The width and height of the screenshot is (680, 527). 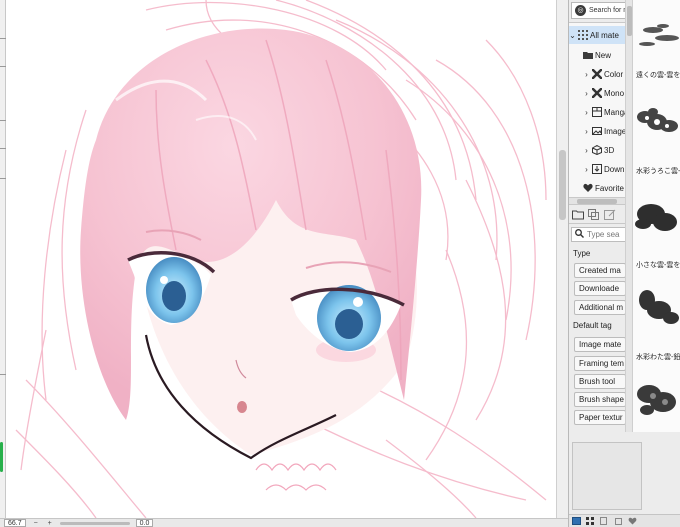 I want to click on chevron-down-icon: ⌄, so click(x=572, y=35).